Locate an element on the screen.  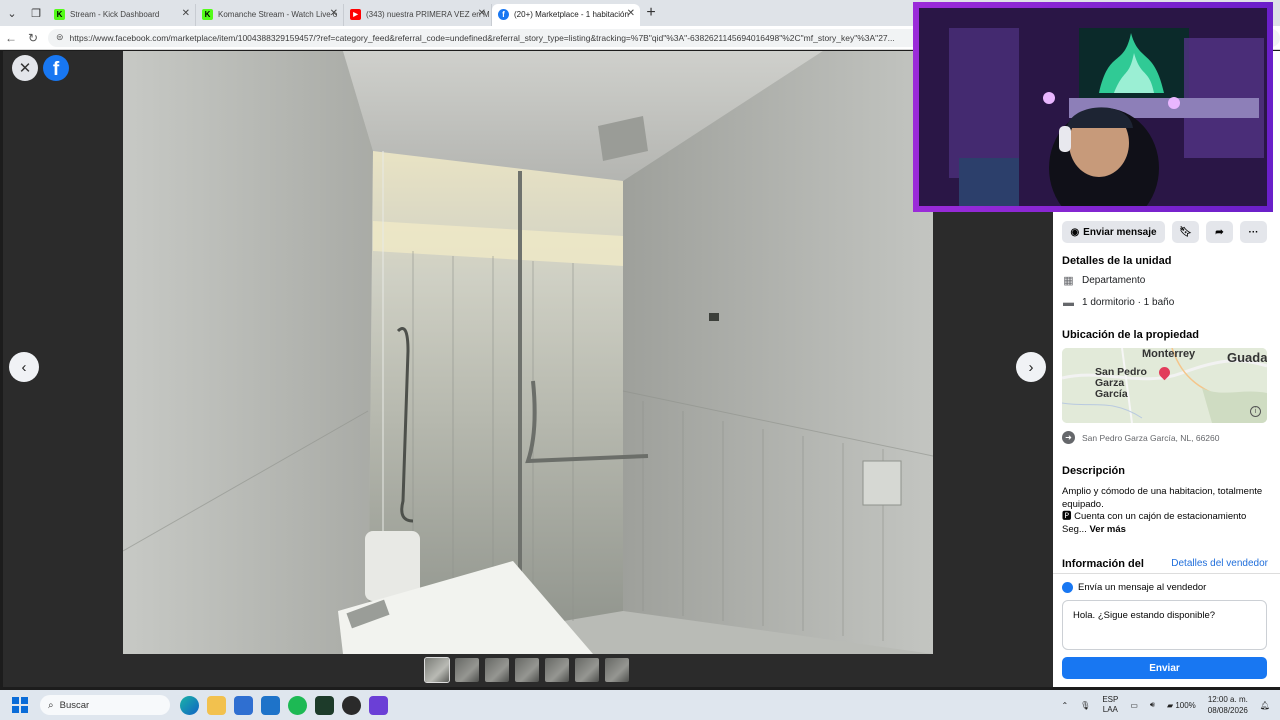
notifications-icon: 🔔︎ is located at coordinates (1265, 705).